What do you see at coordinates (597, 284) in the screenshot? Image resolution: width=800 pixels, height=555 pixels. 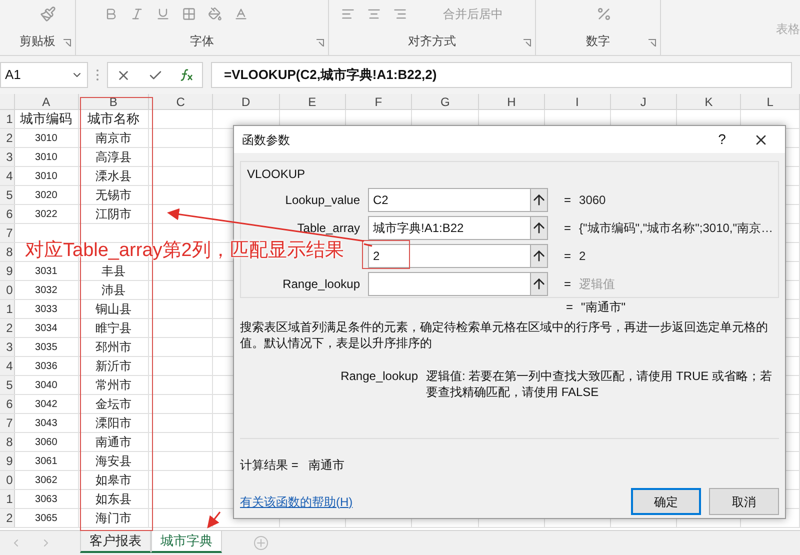 I see `argument-result: 逻辑值` at bounding box center [597, 284].